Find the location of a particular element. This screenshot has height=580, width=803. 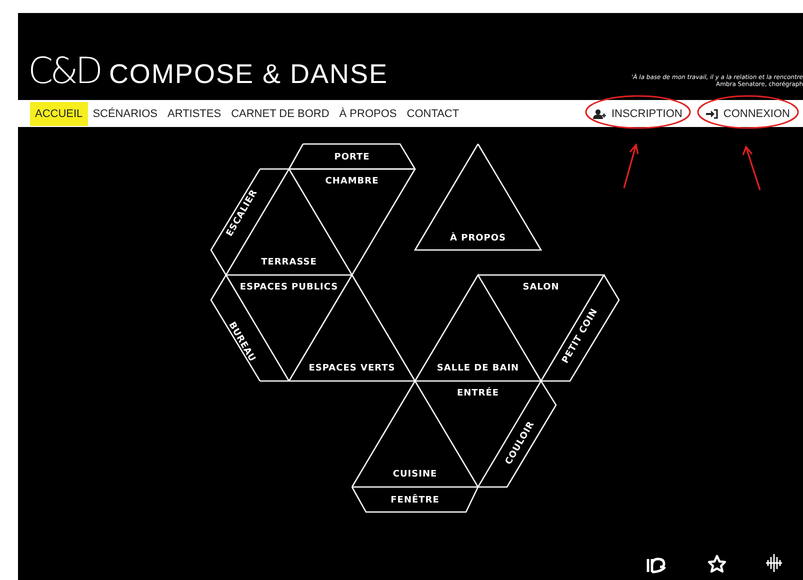

nav-link: CONTACT is located at coordinates (433, 114).